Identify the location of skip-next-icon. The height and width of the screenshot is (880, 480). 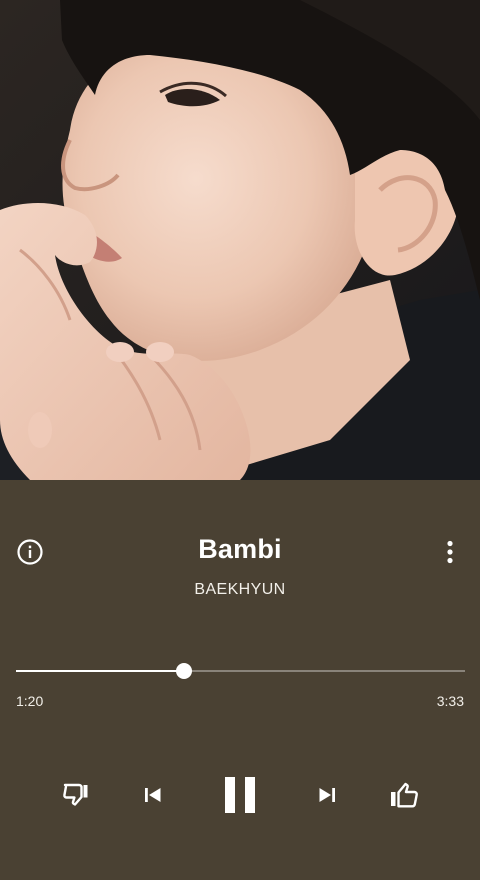
(327, 795).